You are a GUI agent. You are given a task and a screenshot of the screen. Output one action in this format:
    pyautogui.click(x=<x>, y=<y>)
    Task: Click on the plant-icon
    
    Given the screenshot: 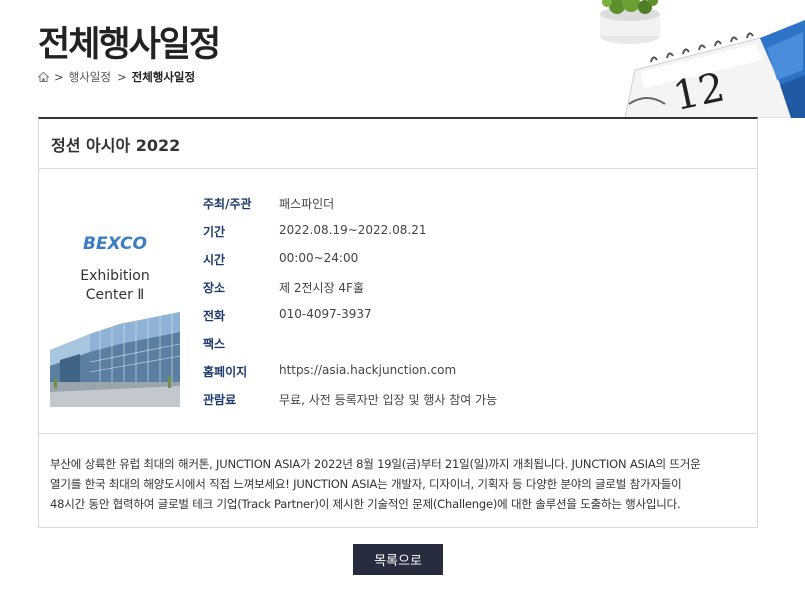 What is the action you would take?
    pyautogui.click(x=630, y=22)
    